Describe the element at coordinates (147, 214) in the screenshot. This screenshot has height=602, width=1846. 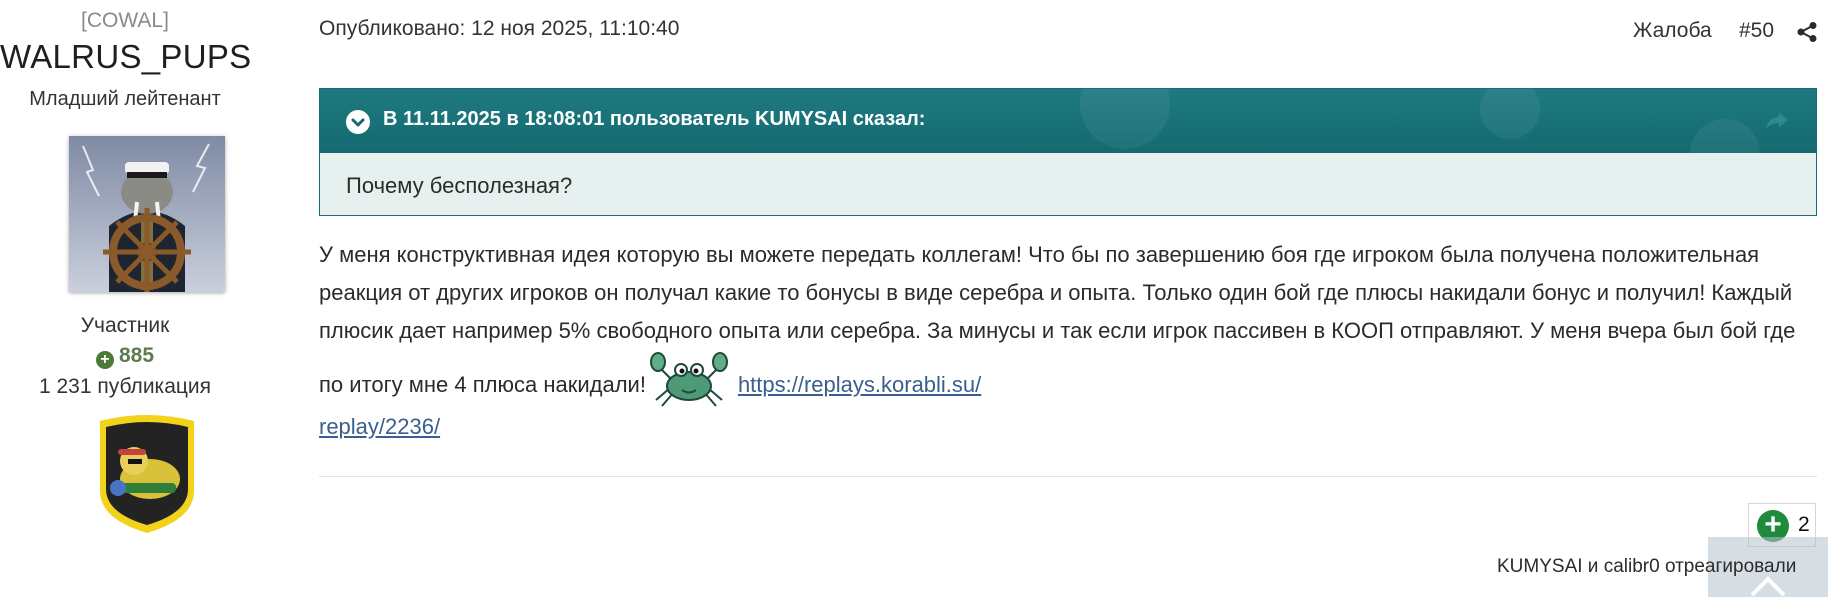
I see `avatar` at that location.